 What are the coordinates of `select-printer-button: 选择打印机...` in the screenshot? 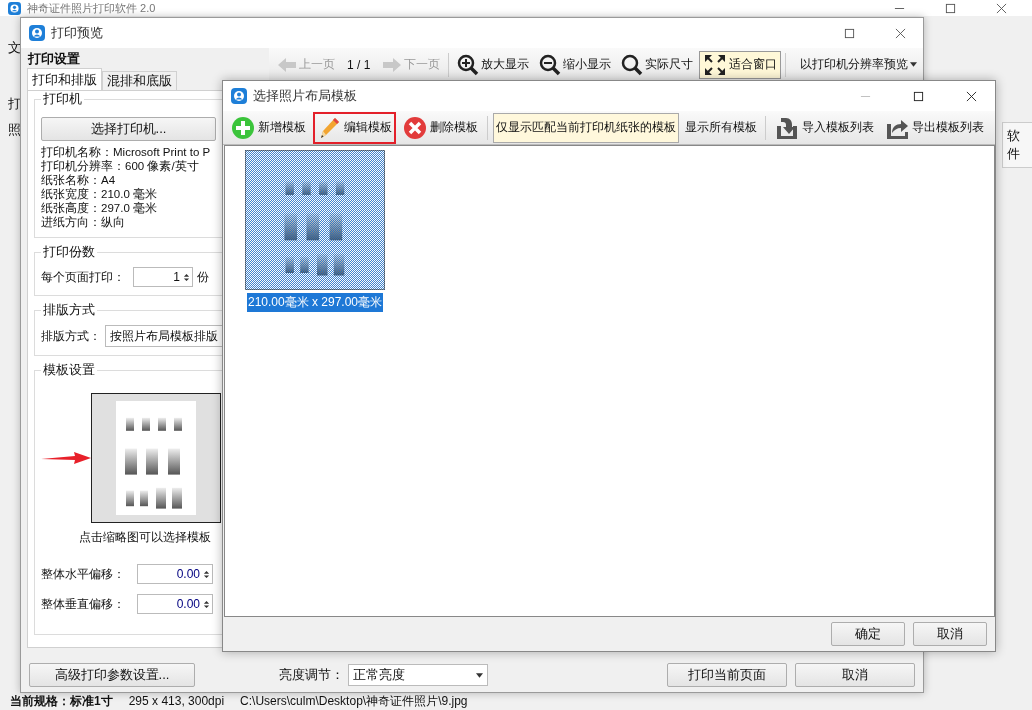 It's located at (128, 129).